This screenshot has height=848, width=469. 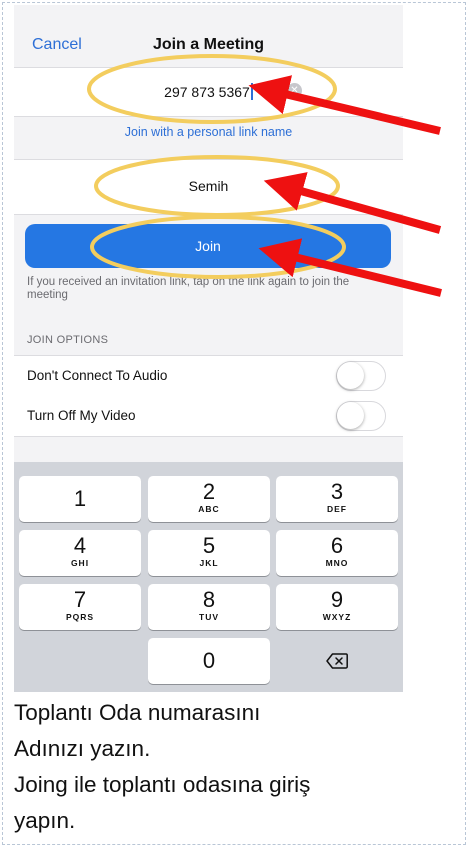 I want to click on instruction-line: Toplantı Oda numarasını, so click(x=137, y=712).